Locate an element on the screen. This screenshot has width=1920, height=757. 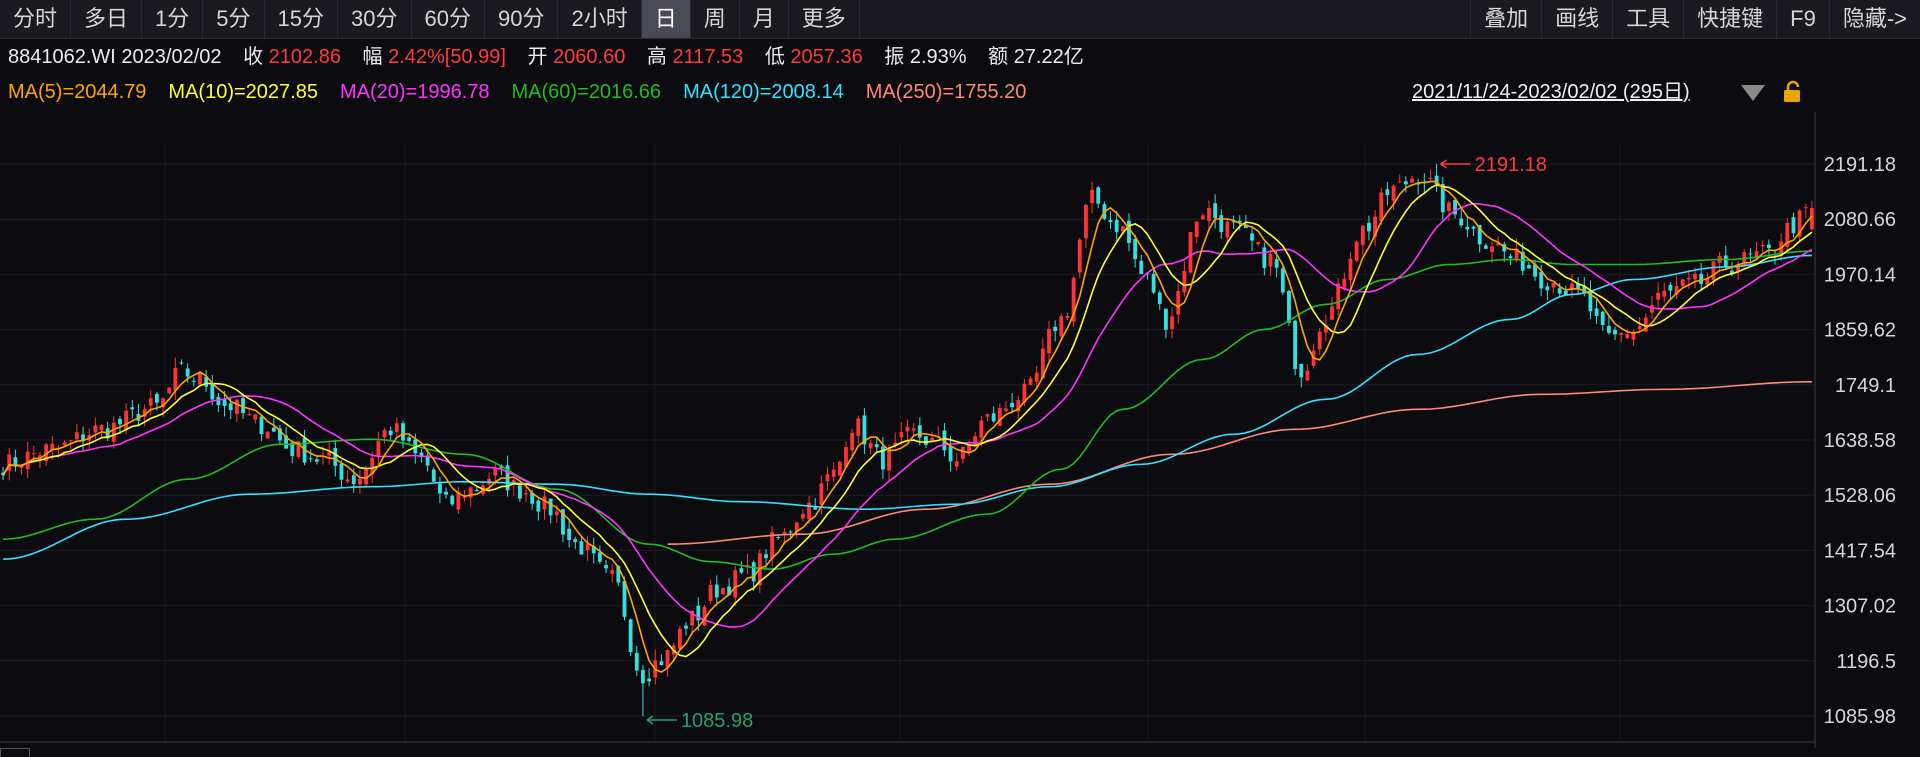
period-tab: 5分 is located at coordinates (234, 19).